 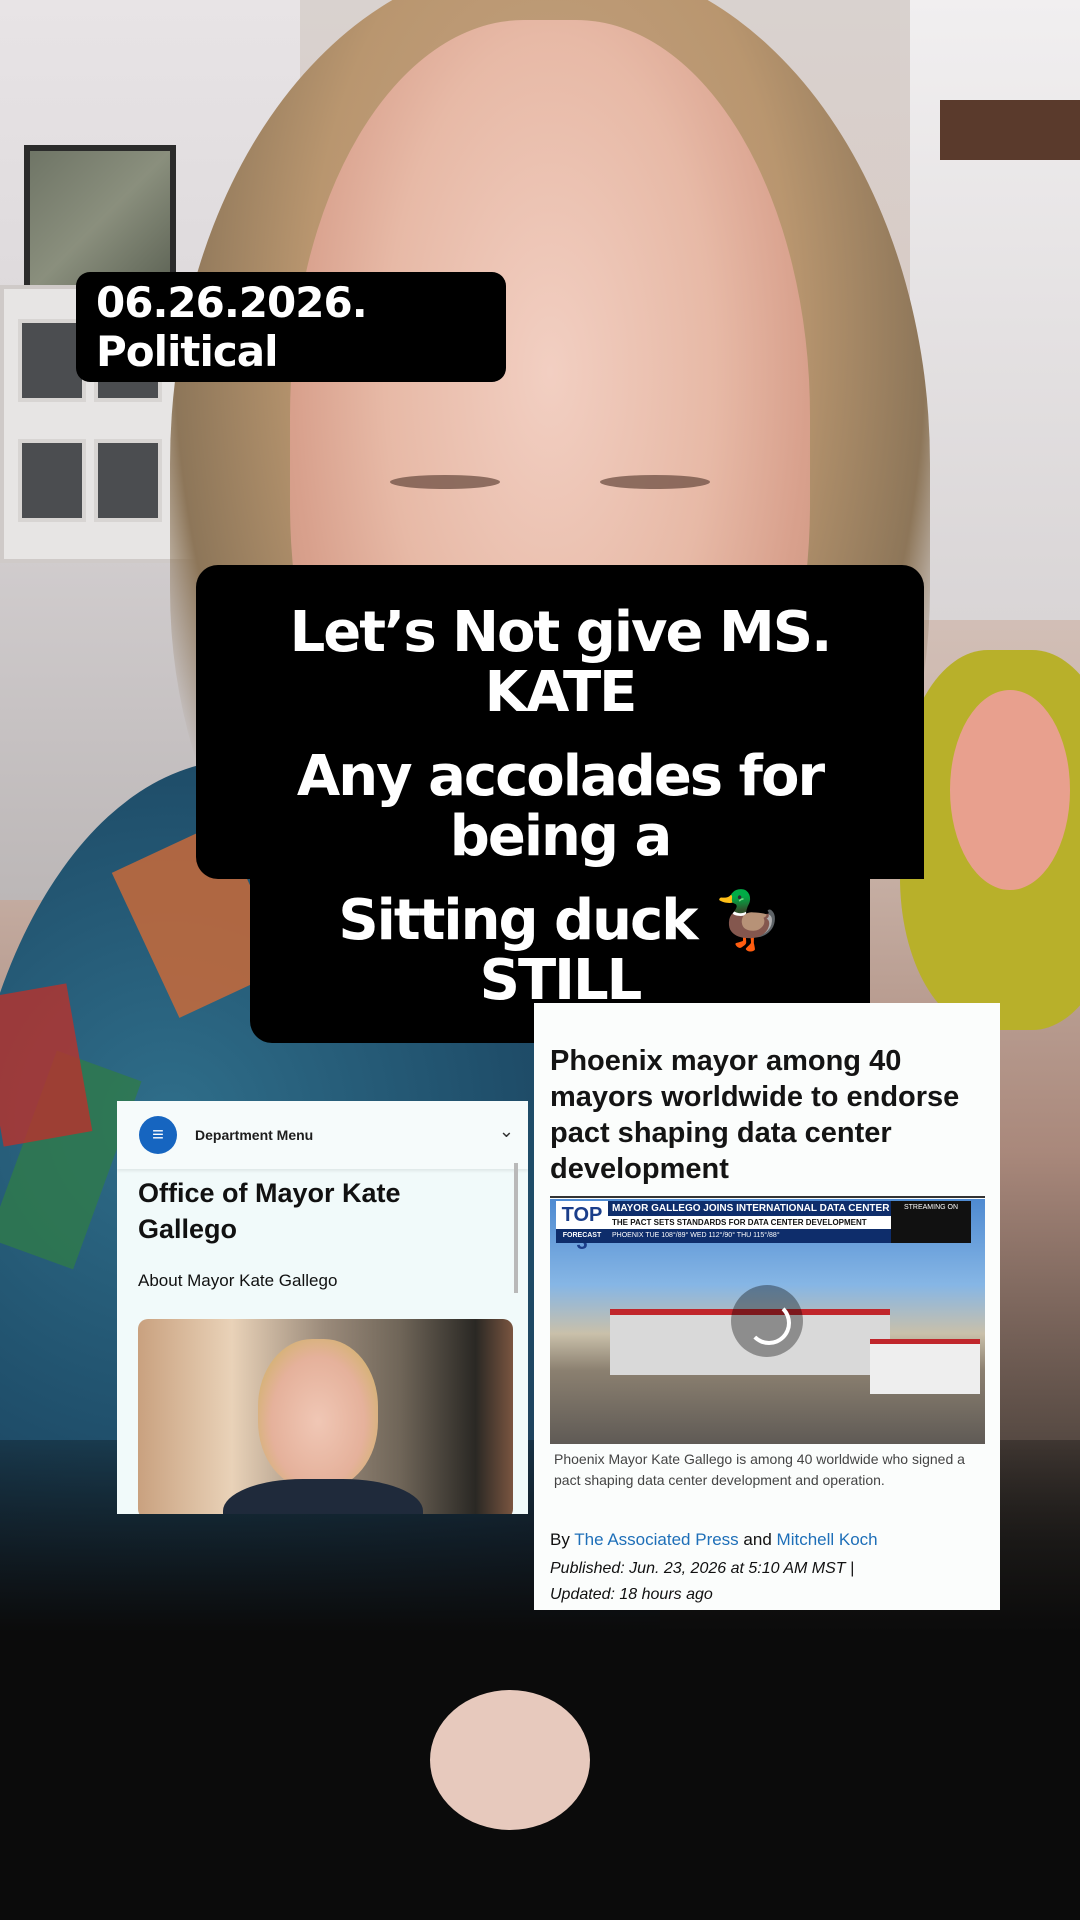 I want to click on department-menu-label: Department Menu, so click(x=254, y=1135).